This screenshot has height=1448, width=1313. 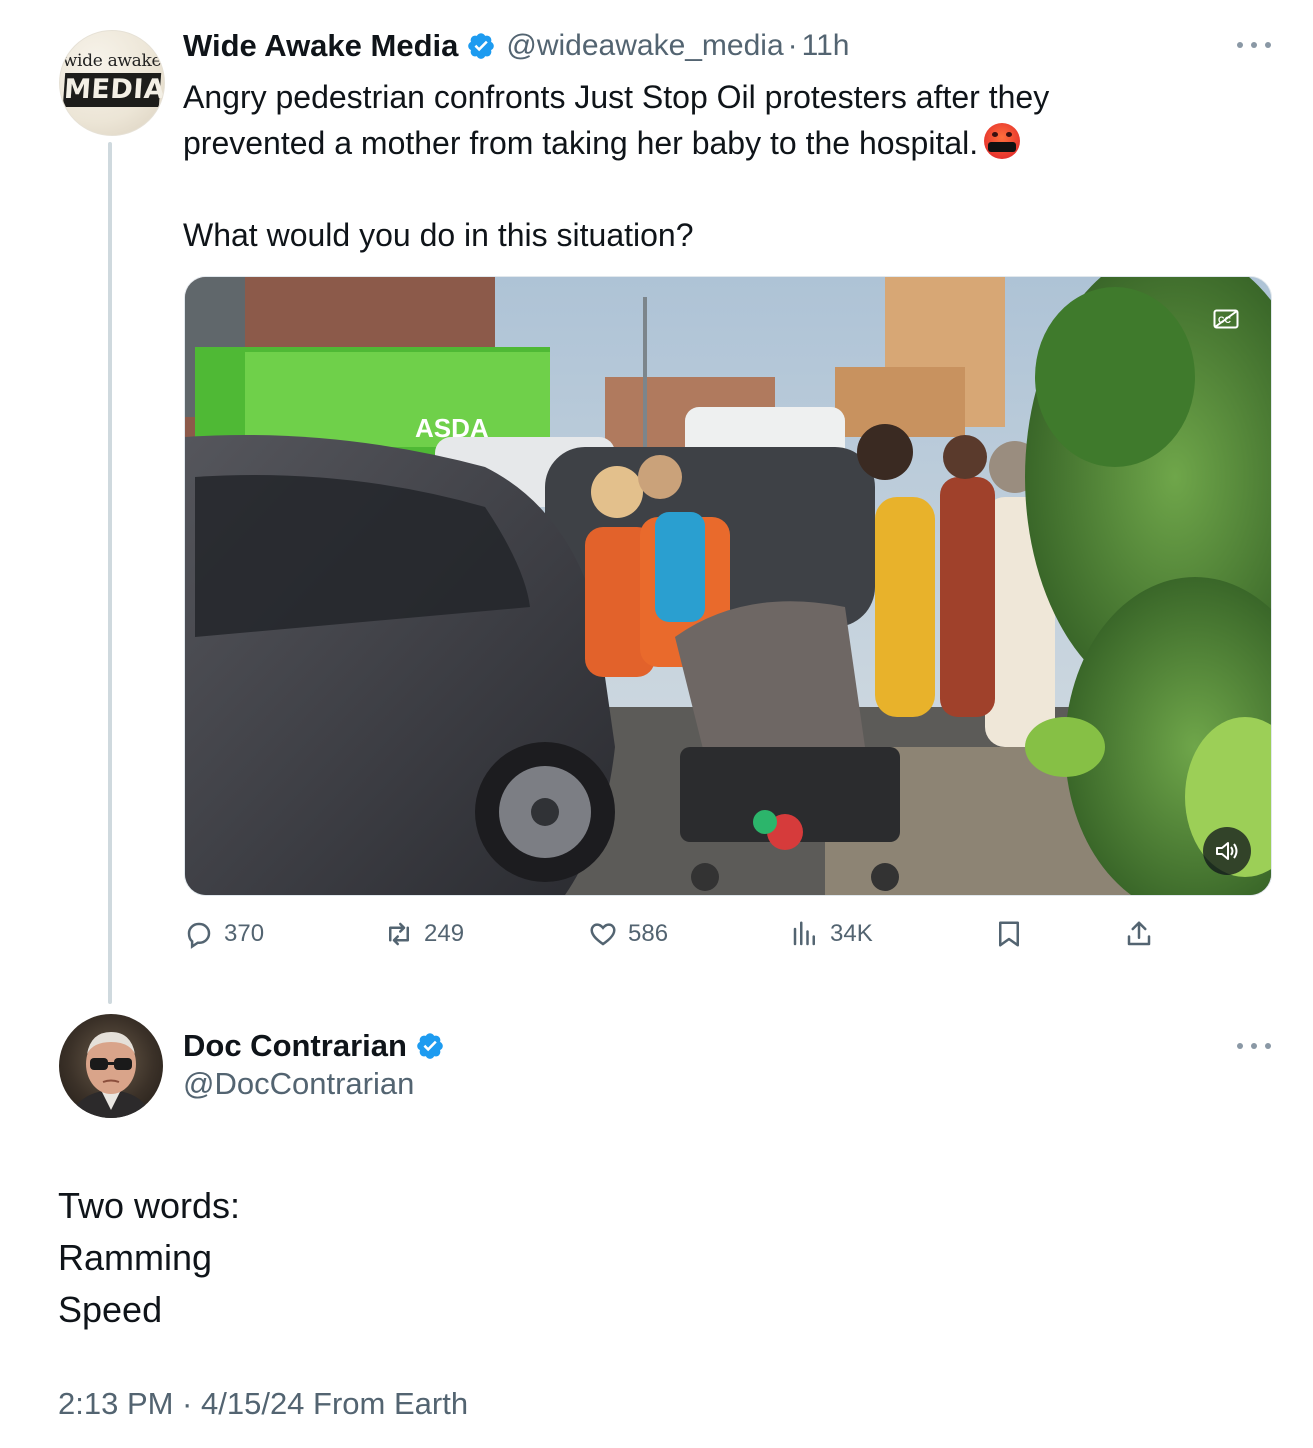 I want to click on like-button: 586, so click(x=628, y=934).